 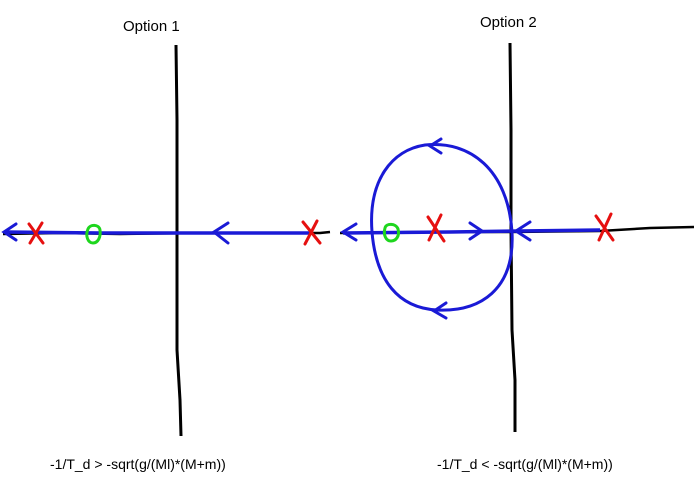 What do you see at coordinates (604, 227) in the screenshot?
I see `option-2-pole-right-x-mark` at bounding box center [604, 227].